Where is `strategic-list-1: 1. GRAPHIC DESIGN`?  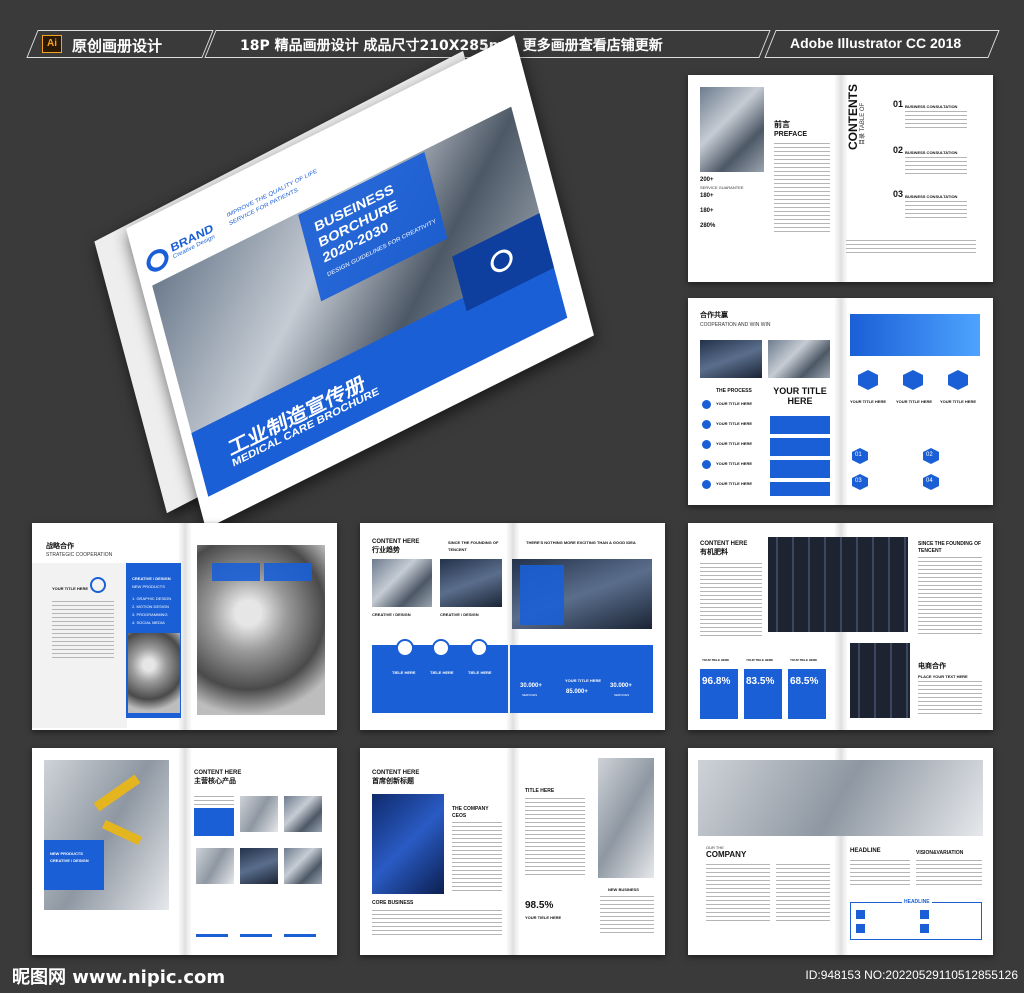
strategic-list-1: 1. GRAPHIC DESIGN is located at coordinates (152, 598).